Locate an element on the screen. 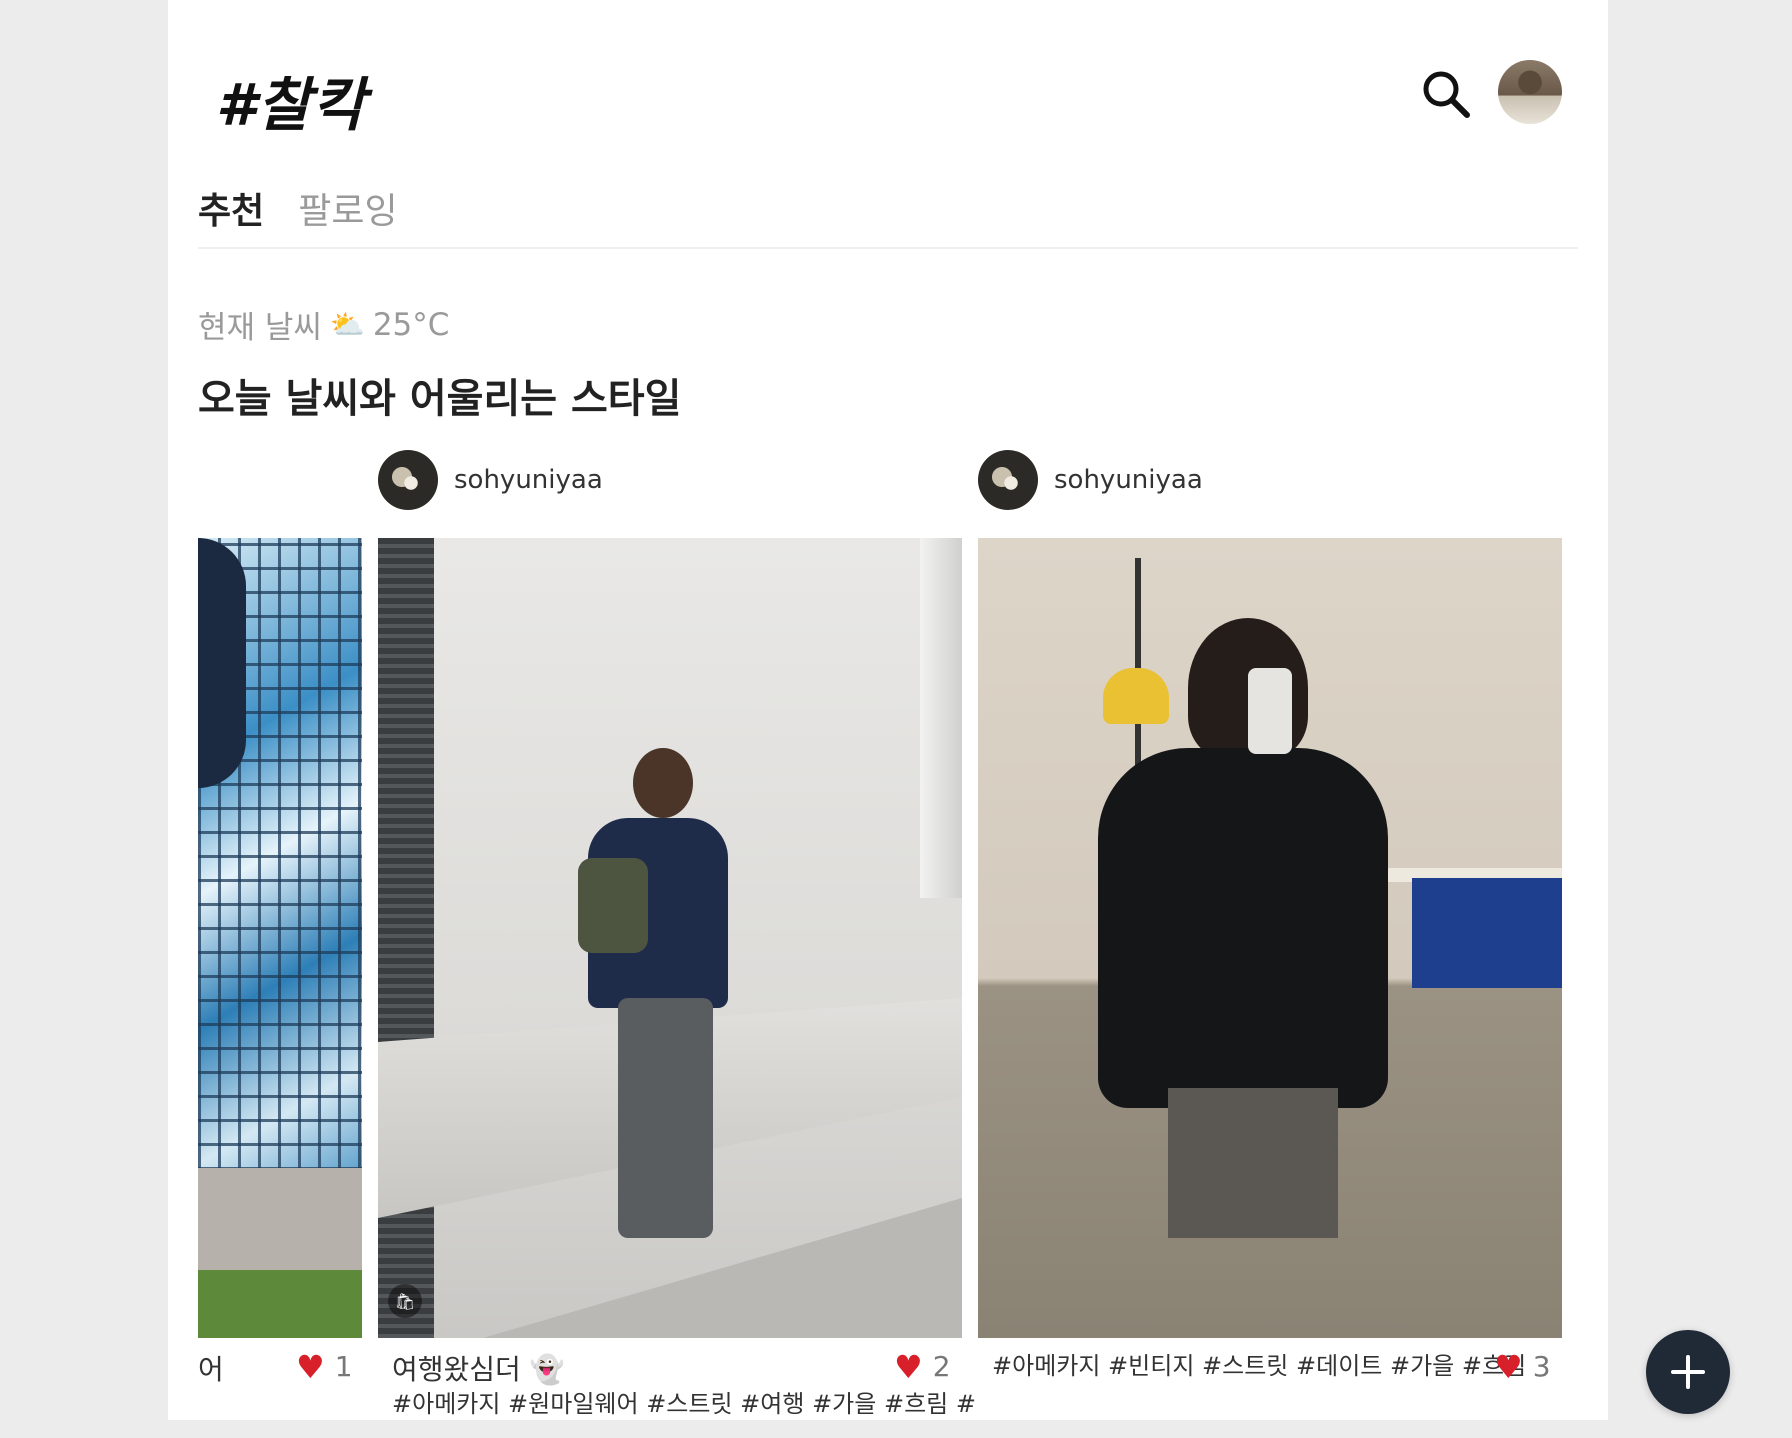  post-footer: 어 ♥ 1 is located at coordinates (280, 1363).